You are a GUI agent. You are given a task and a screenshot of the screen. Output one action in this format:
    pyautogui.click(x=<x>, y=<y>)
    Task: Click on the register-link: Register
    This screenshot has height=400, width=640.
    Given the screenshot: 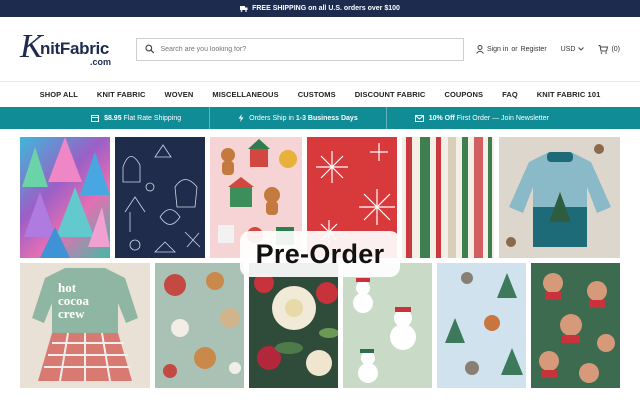 What is the action you would take?
    pyautogui.click(x=534, y=49)
    